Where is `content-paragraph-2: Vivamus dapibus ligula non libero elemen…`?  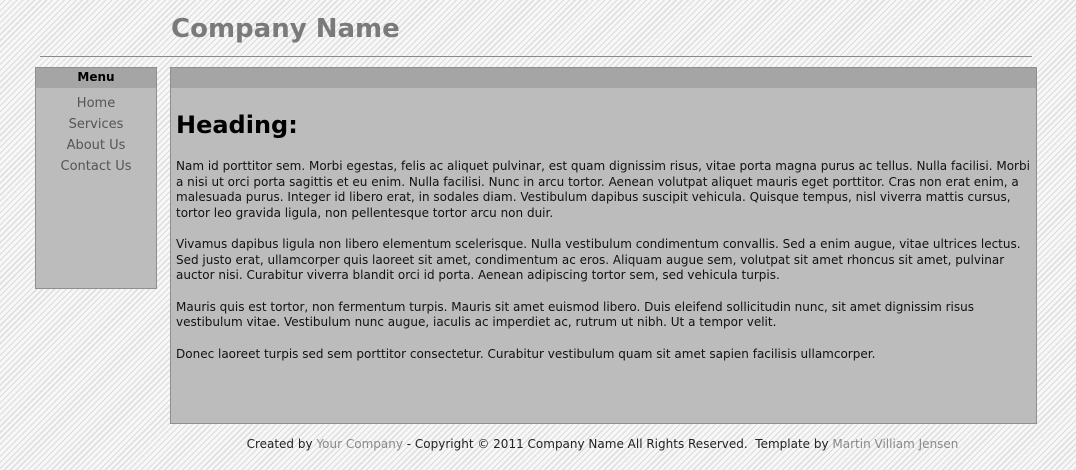 content-paragraph-2: Vivamus dapibus ligula non libero elemen… is located at coordinates (598, 259).